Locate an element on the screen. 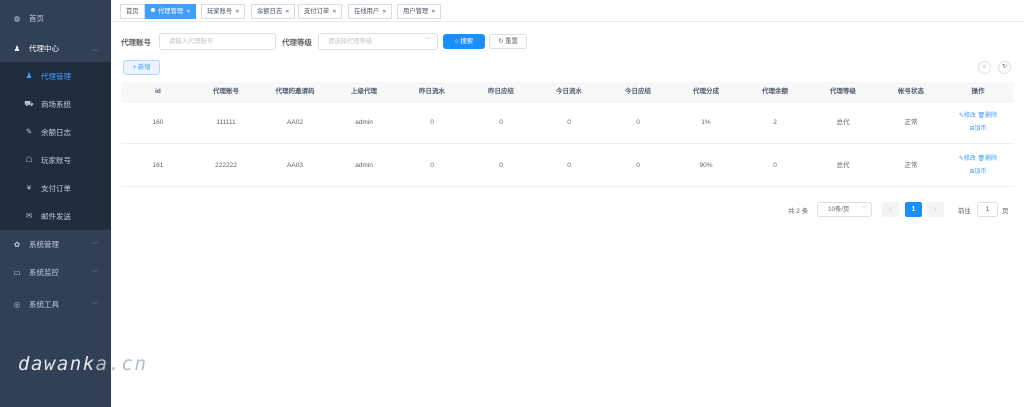  sidebar-item-label: 商场系统 is located at coordinates (56, 104).